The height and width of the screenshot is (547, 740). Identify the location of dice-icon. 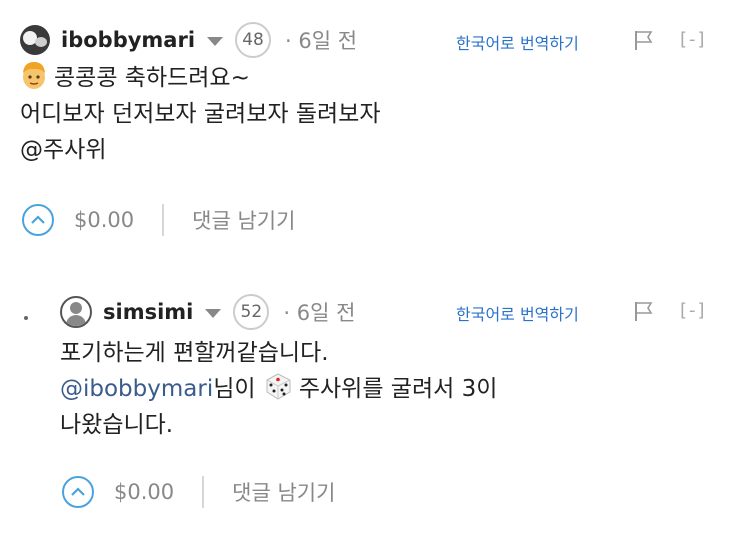
(278, 386).